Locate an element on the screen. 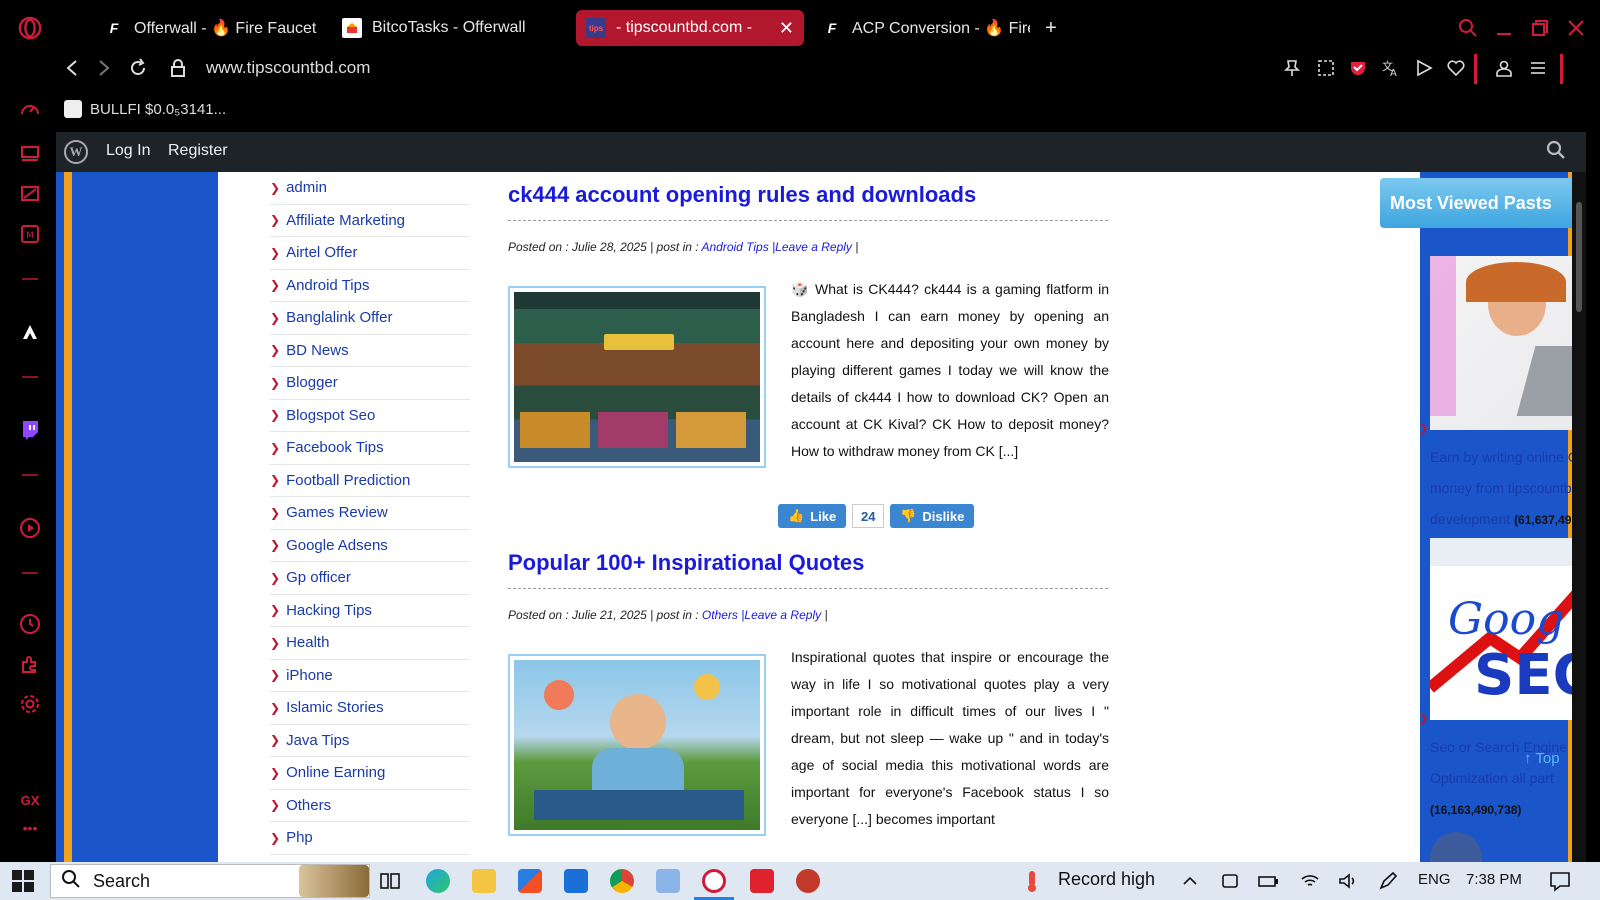  category-item: ❯ Health is located at coordinates (370, 643).